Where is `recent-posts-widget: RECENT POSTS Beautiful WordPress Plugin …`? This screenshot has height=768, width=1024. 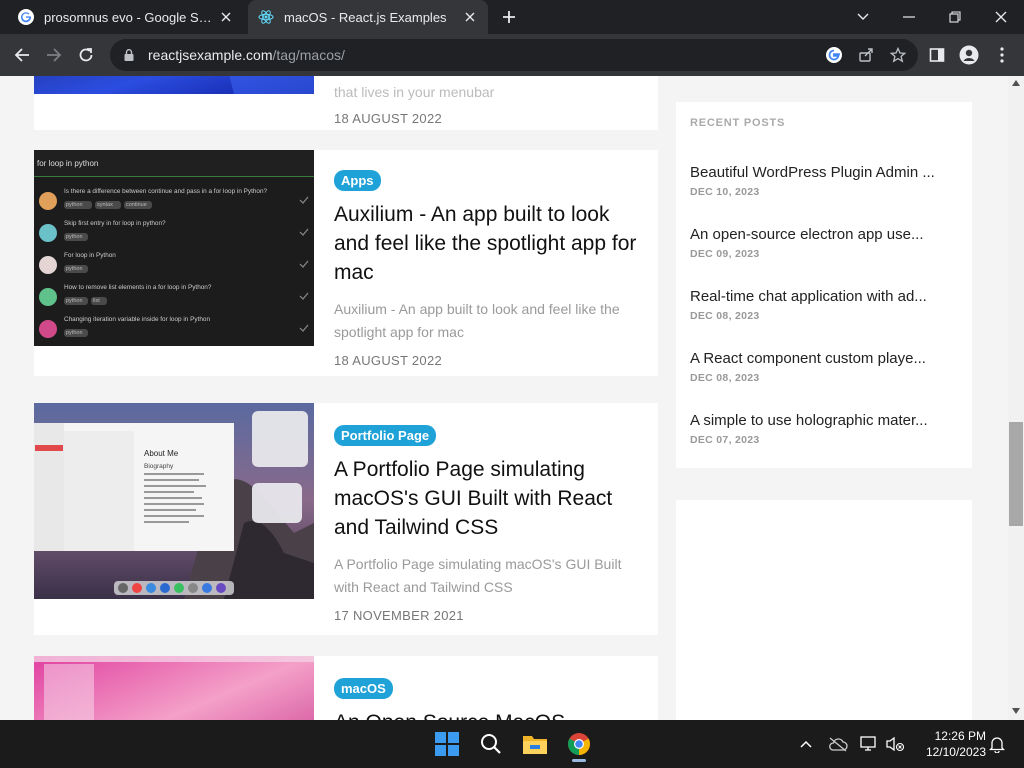
recent-posts-widget: RECENT POSTS Beautiful WordPress Plugin … is located at coordinates (824, 285).